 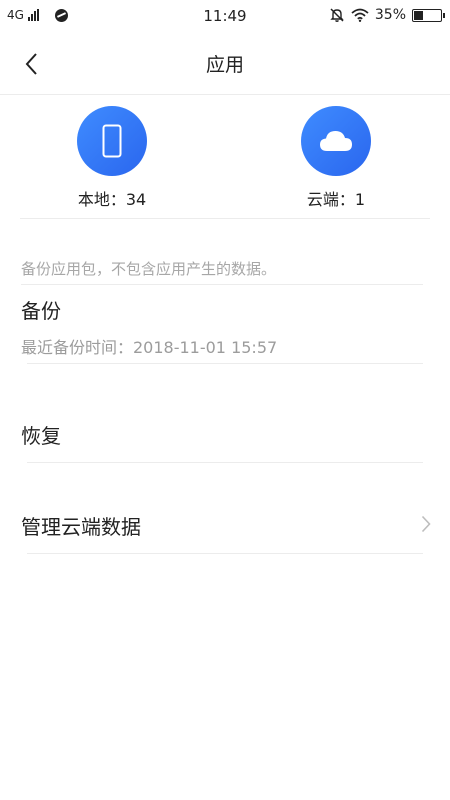 I want to click on phone-icon, so click(x=112, y=141).